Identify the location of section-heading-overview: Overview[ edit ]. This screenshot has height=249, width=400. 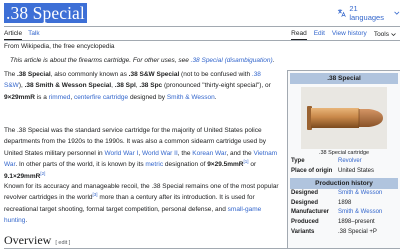
(37, 241).